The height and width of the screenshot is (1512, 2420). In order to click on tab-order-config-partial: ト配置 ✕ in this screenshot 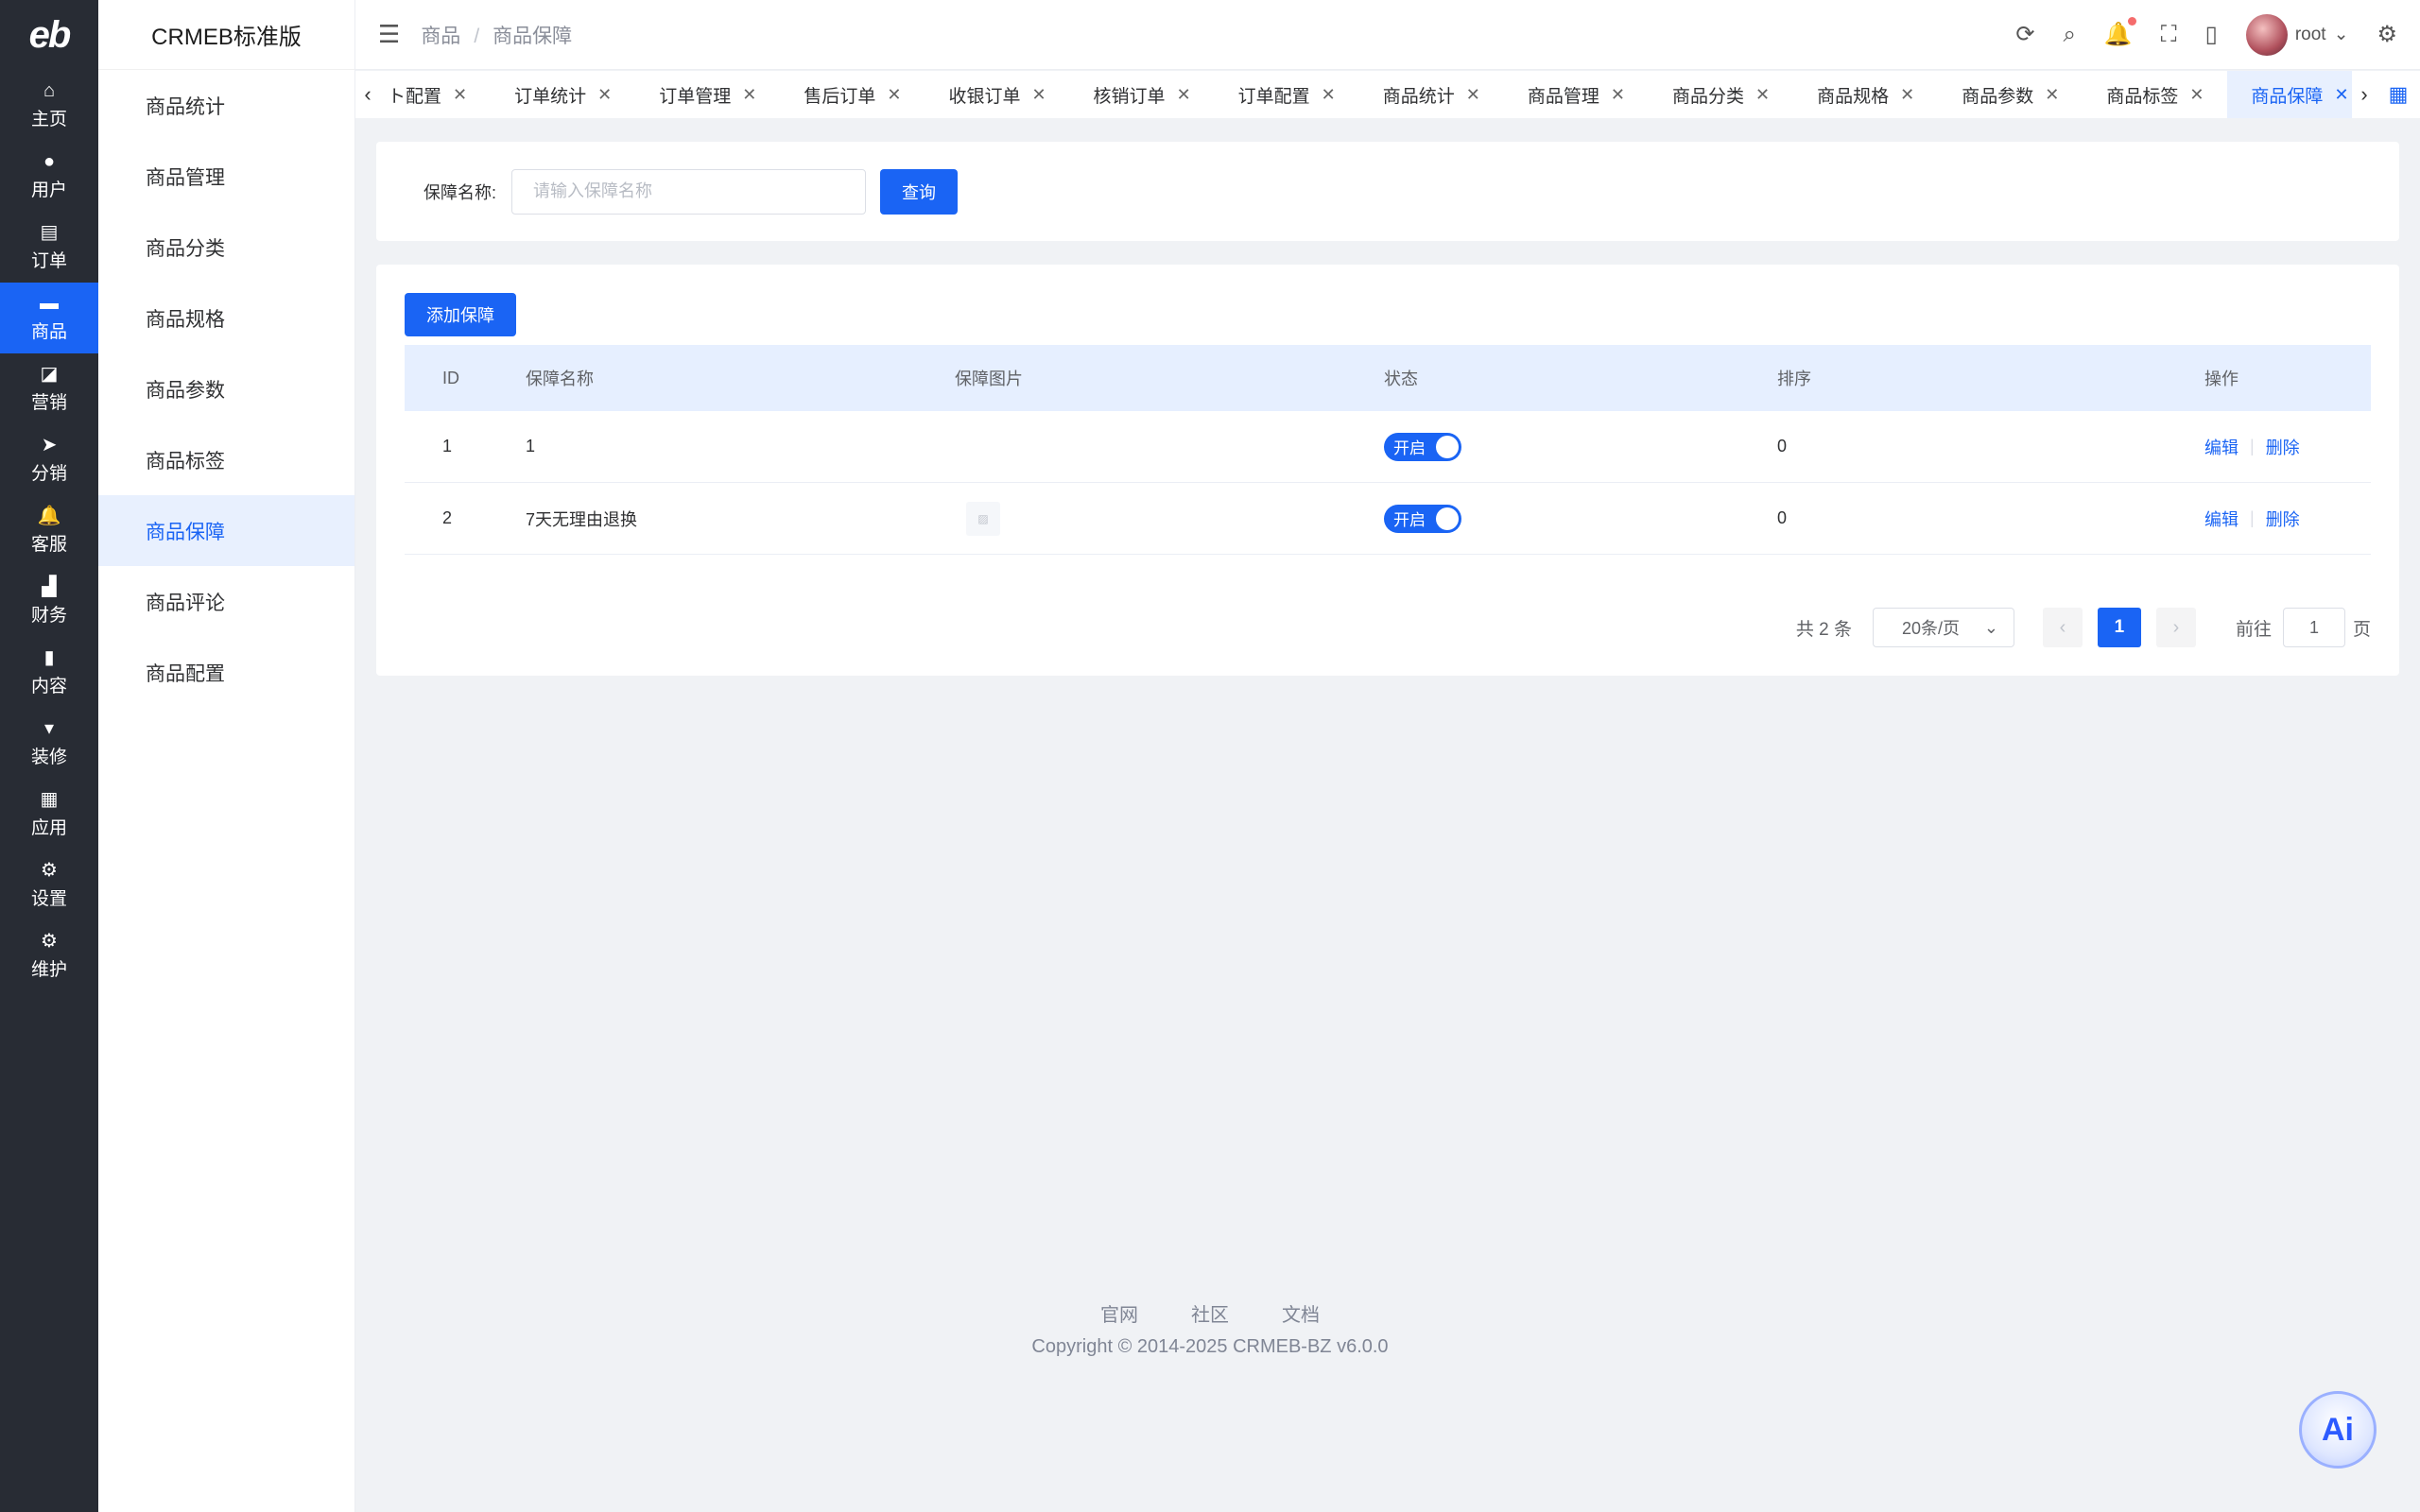, I will do `click(435, 94)`.